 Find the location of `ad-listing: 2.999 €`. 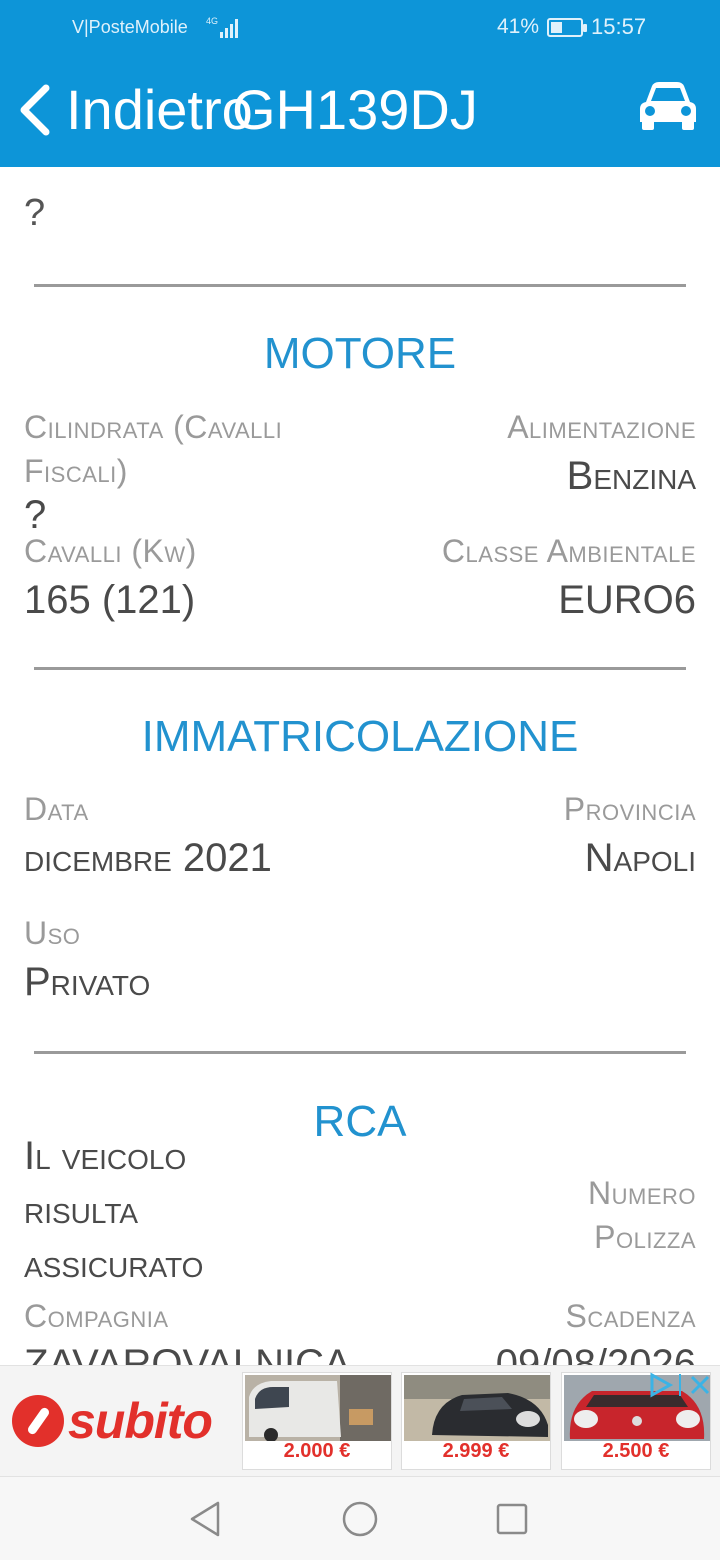

ad-listing: 2.999 € is located at coordinates (476, 1421).